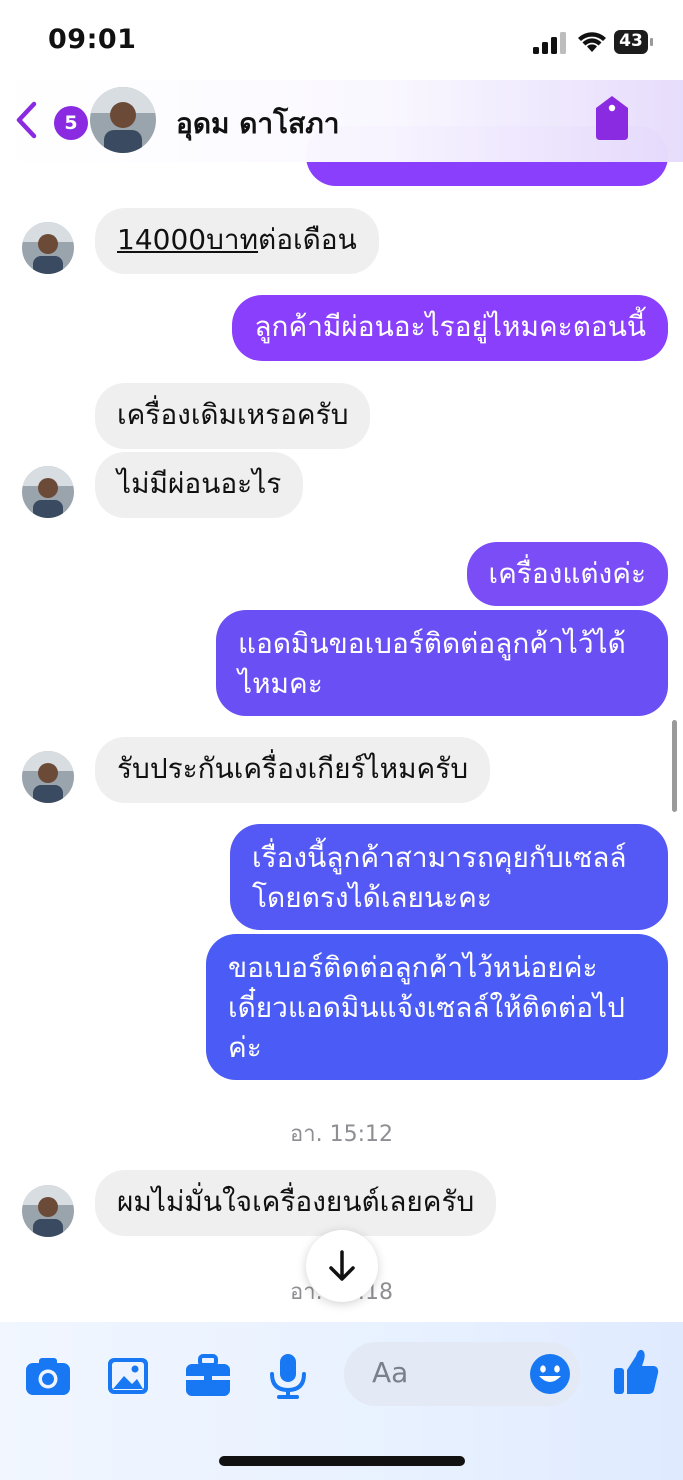  What do you see at coordinates (390, 1372) in the screenshot?
I see `message-input-placeholder: Aa` at bounding box center [390, 1372].